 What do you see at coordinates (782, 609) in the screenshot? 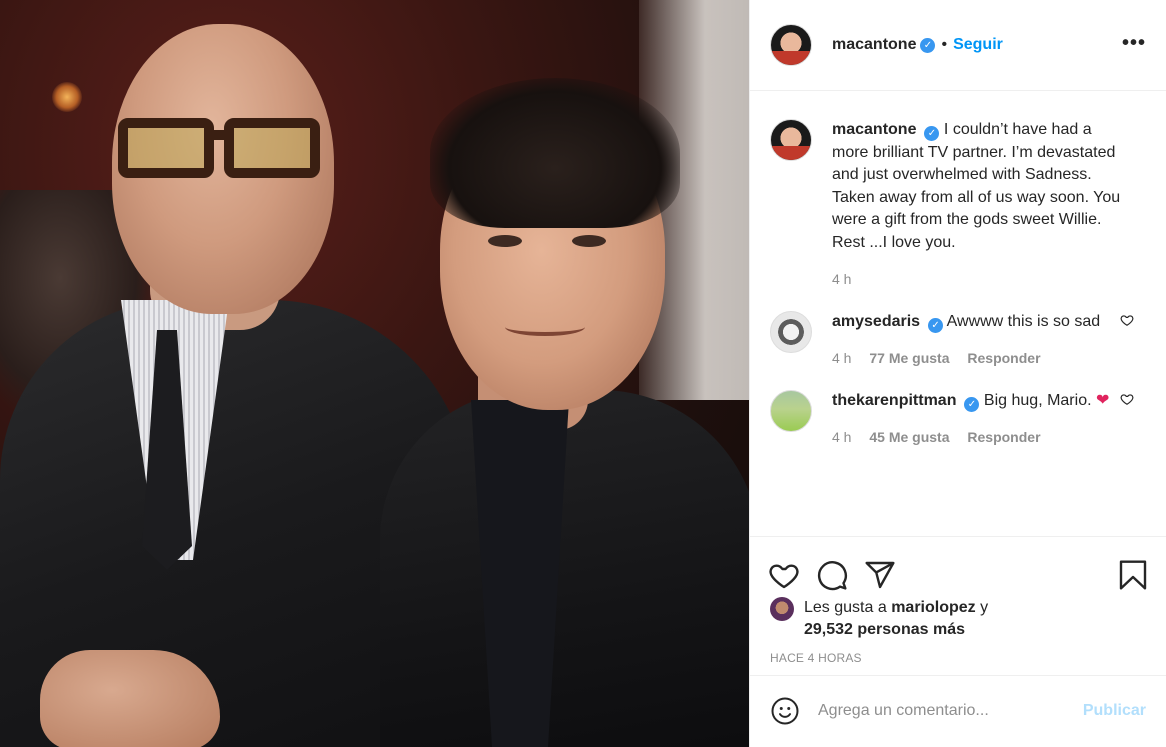
I see `liker-avatar` at bounding box center [782, 609].